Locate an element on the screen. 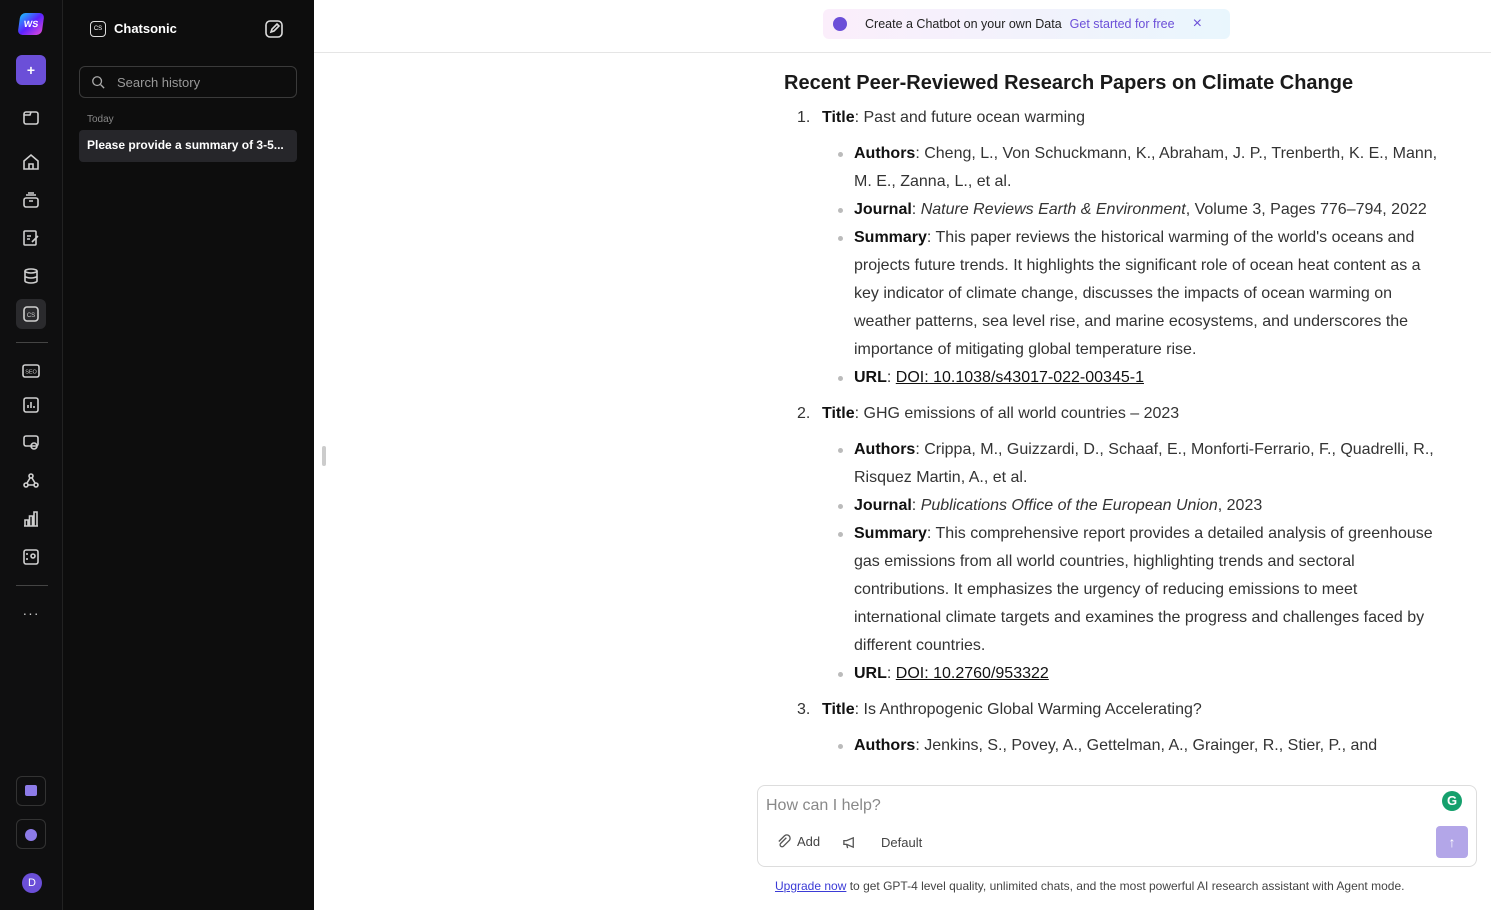 The width and height of the screenshot is (1491, 910). add-button: Add is located at coordinates (798, 841).